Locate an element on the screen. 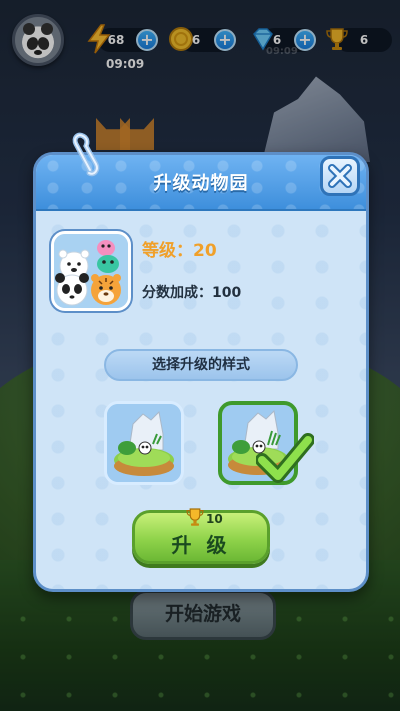  score-bonus-label: 分数加成：100 is located at coordinates (192, 293).